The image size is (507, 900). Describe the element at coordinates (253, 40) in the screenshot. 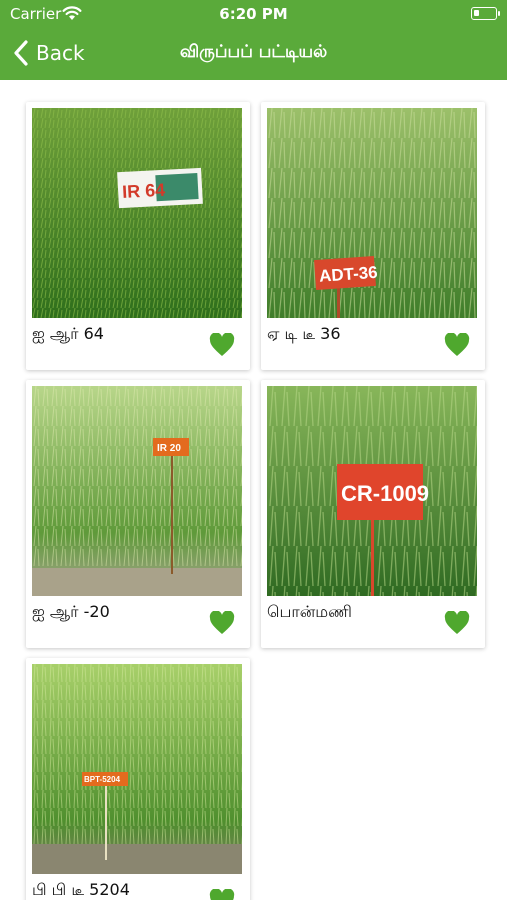

I see `navigation-bar: Carrier 6:20 PM Back விருப்பப் பட்டியல்` at that location.